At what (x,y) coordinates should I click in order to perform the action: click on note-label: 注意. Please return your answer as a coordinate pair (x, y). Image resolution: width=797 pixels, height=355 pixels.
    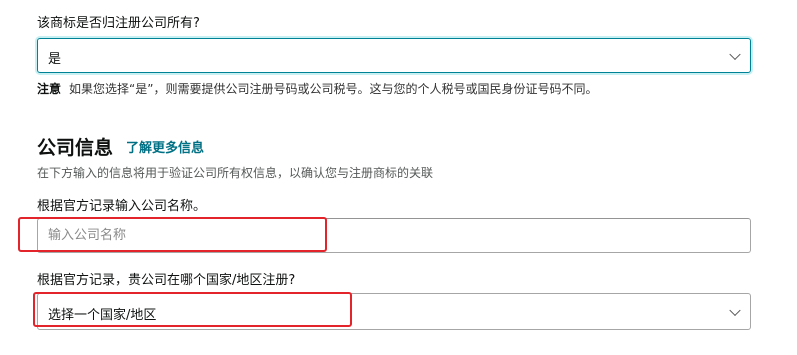
    Looking at the image, I should click on (49, 89).